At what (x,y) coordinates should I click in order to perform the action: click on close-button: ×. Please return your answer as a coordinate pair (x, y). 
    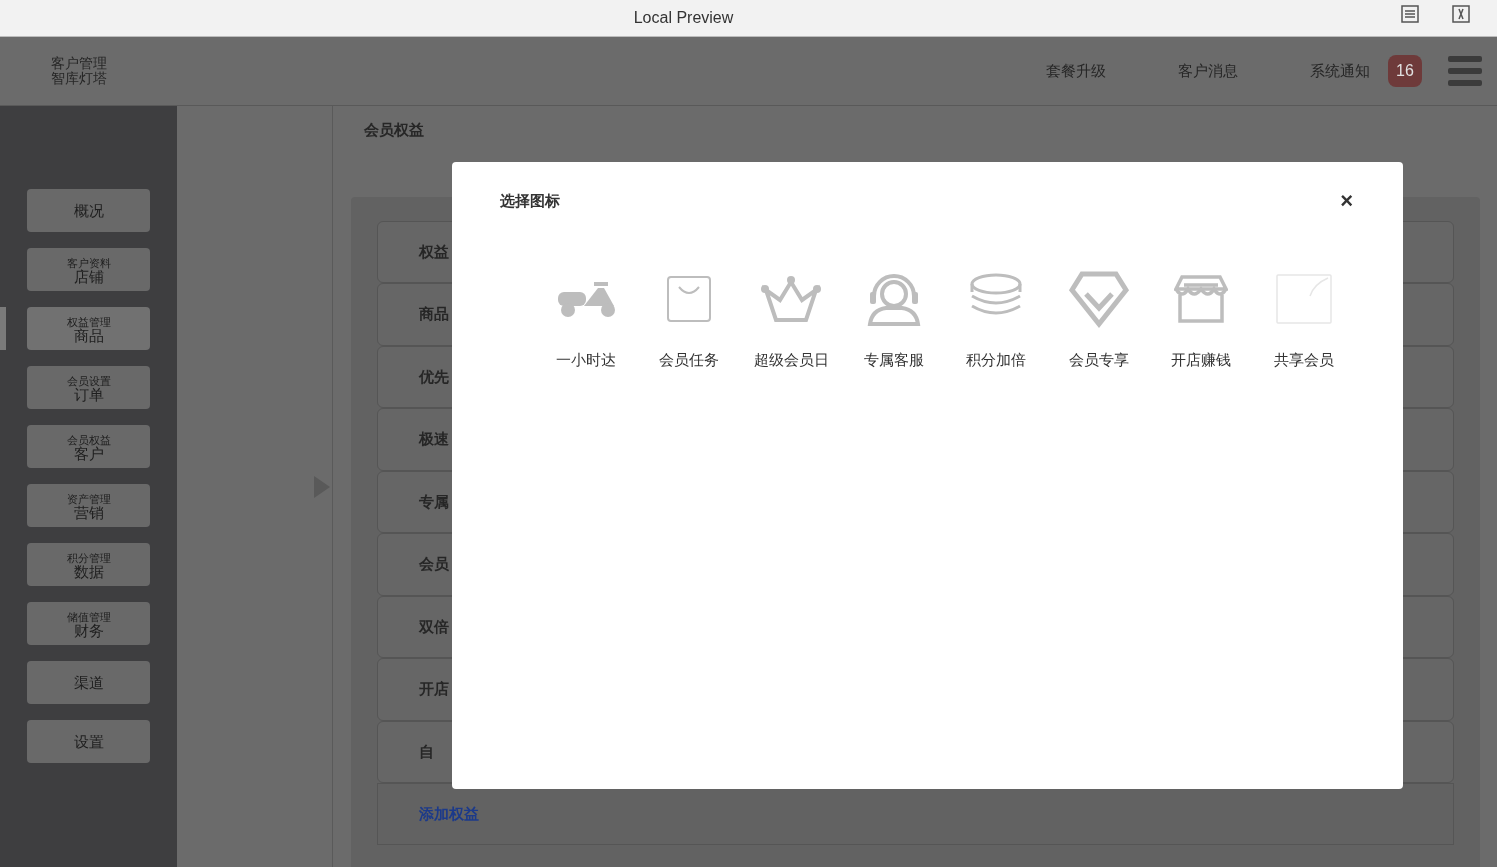
    Looking at the image, I should click on (1346, 201).